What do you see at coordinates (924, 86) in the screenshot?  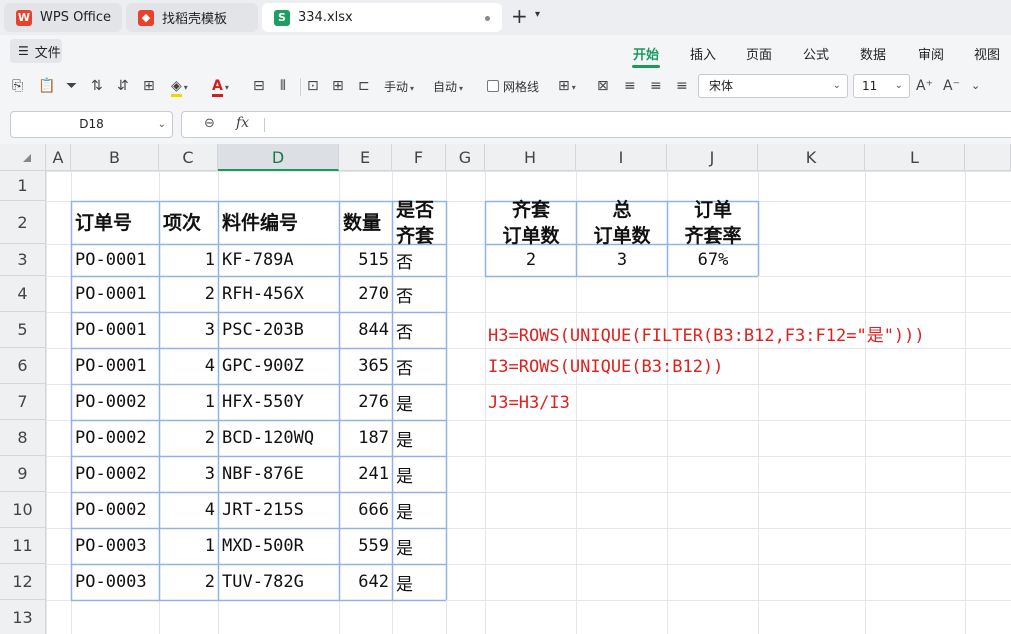 I see `increase-font-icon: A⁺` at bounding box center [924, 86].